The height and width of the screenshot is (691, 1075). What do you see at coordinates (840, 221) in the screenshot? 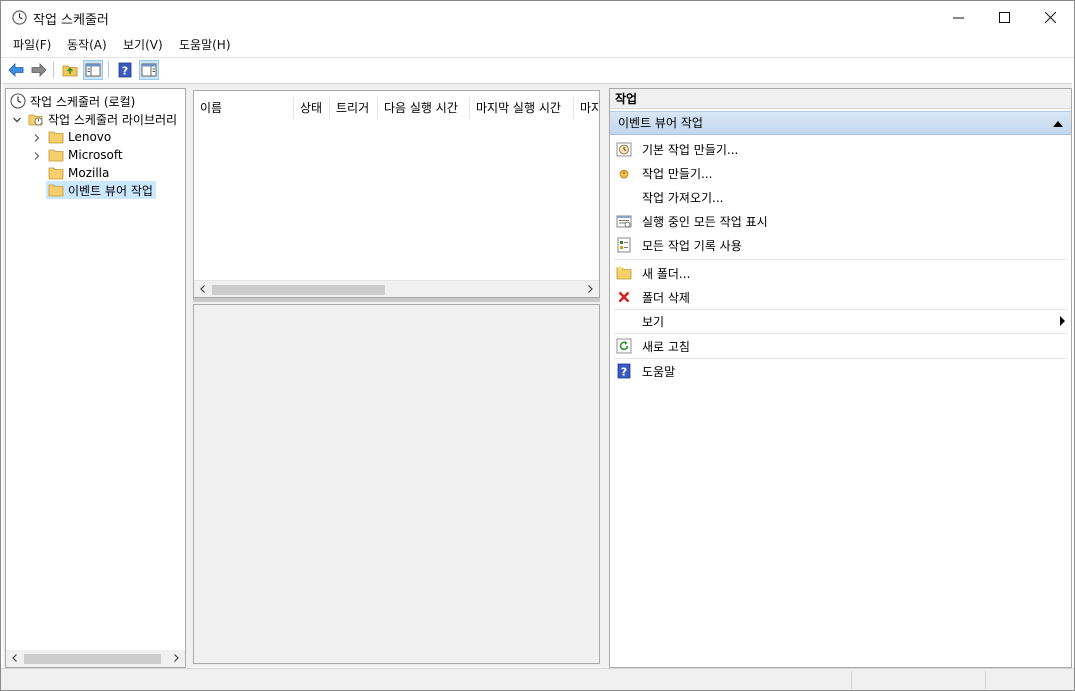
I see `action-display-running-tasks: 실행 중인 모든 작업 표시` at bounding box center [840, 221].